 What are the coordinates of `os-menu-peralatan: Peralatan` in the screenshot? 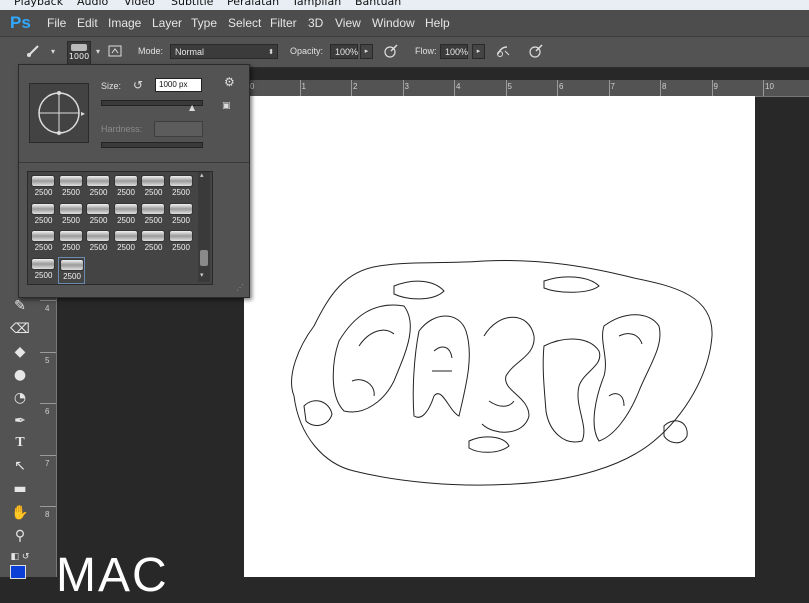 It's located at (253, 4).